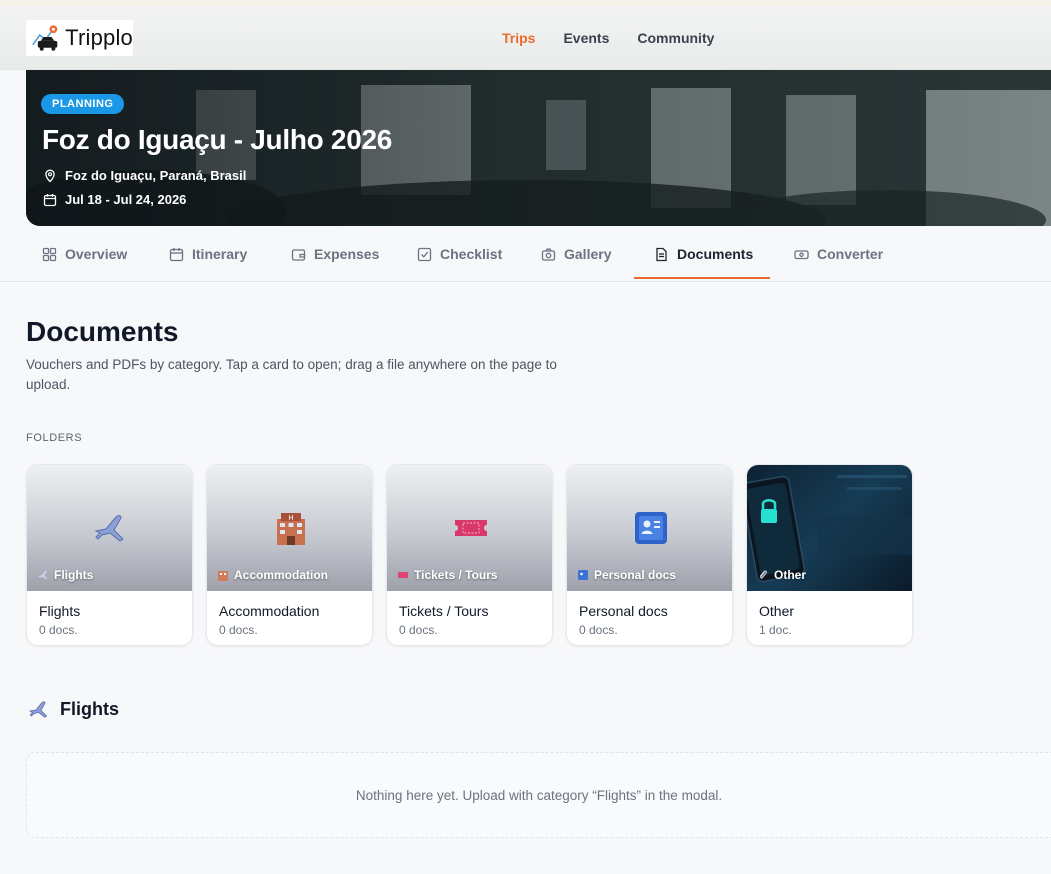 The image size is (1051, 874). I want to click on card-cover: Flights, so click(109, 528).